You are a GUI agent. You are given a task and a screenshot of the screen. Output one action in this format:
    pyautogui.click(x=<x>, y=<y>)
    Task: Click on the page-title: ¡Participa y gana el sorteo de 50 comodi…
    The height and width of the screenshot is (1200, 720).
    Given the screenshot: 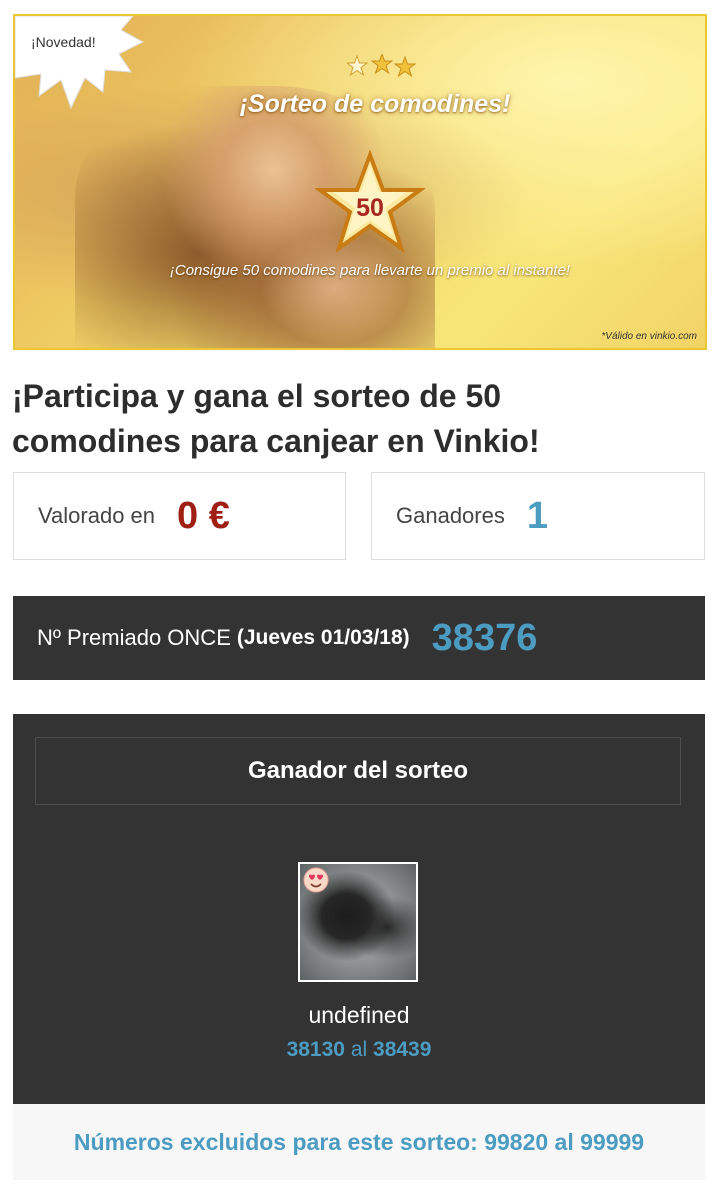 What is the action you would take?
    pyautogui.click(x=276, y=418)
    